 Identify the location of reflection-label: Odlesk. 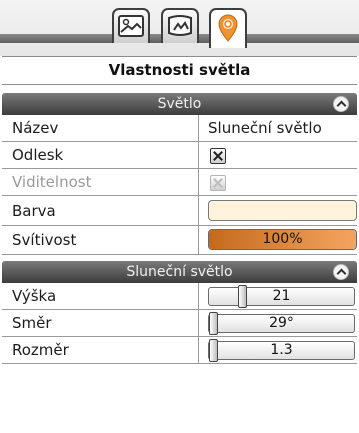
(38, 155).